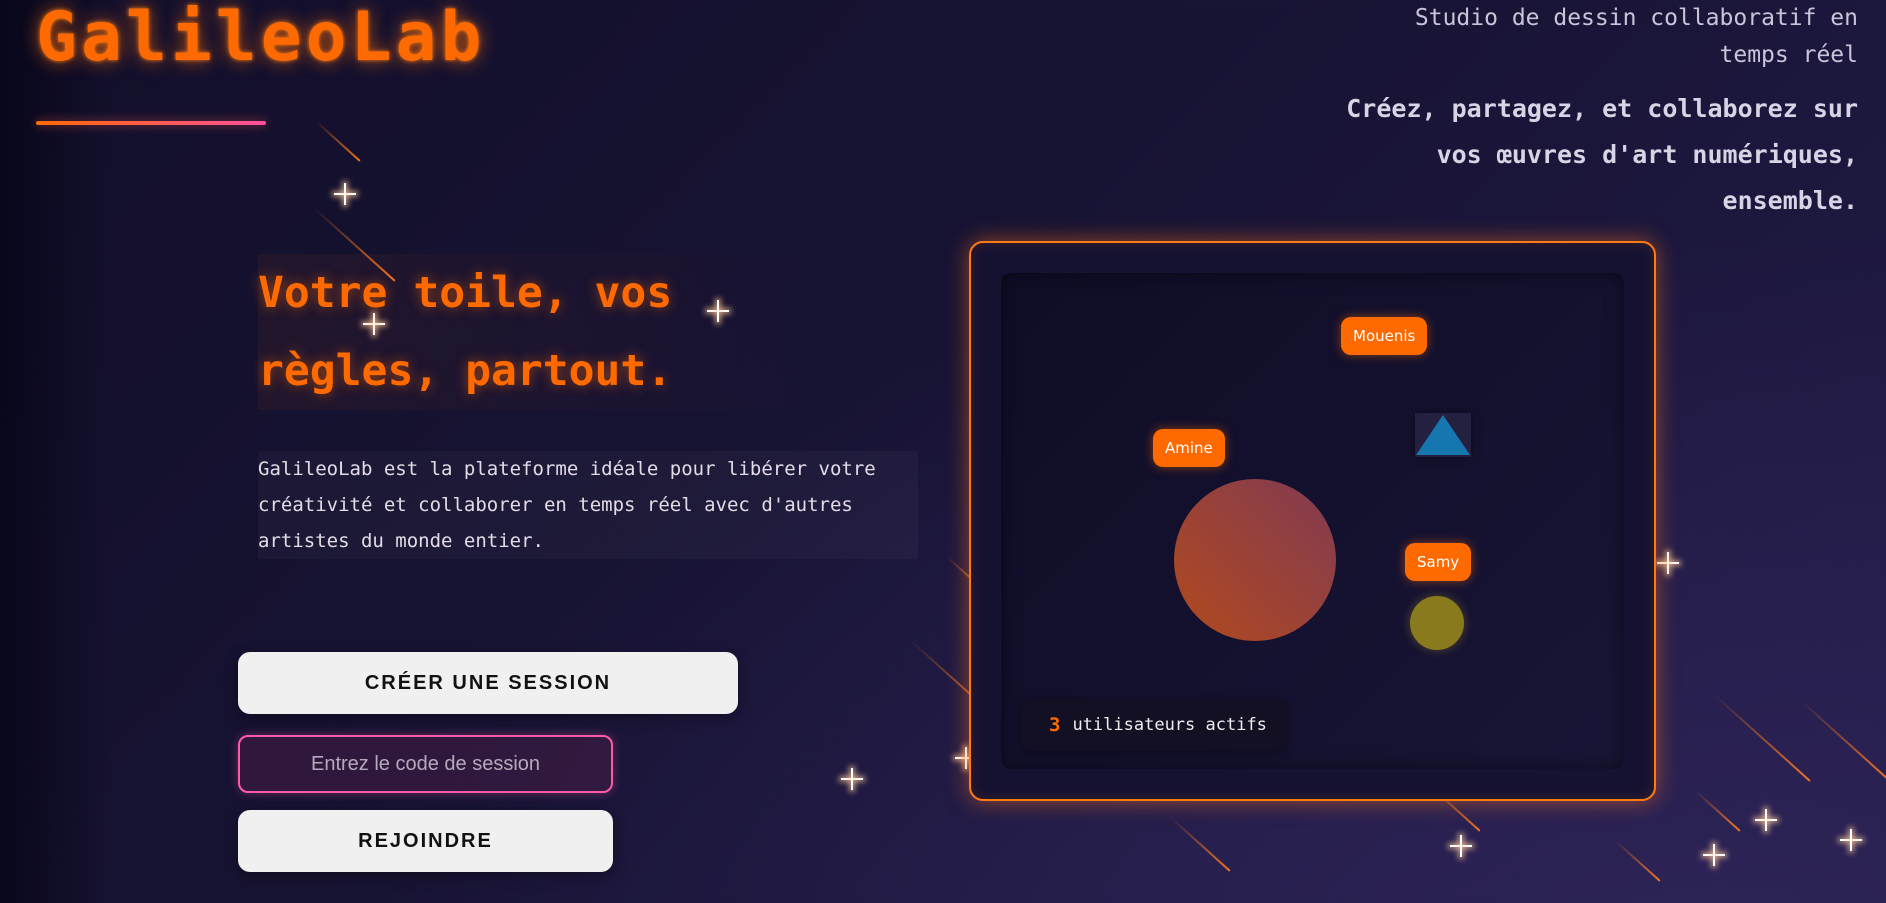  I want to click on session-code-input, so click(425, 764).